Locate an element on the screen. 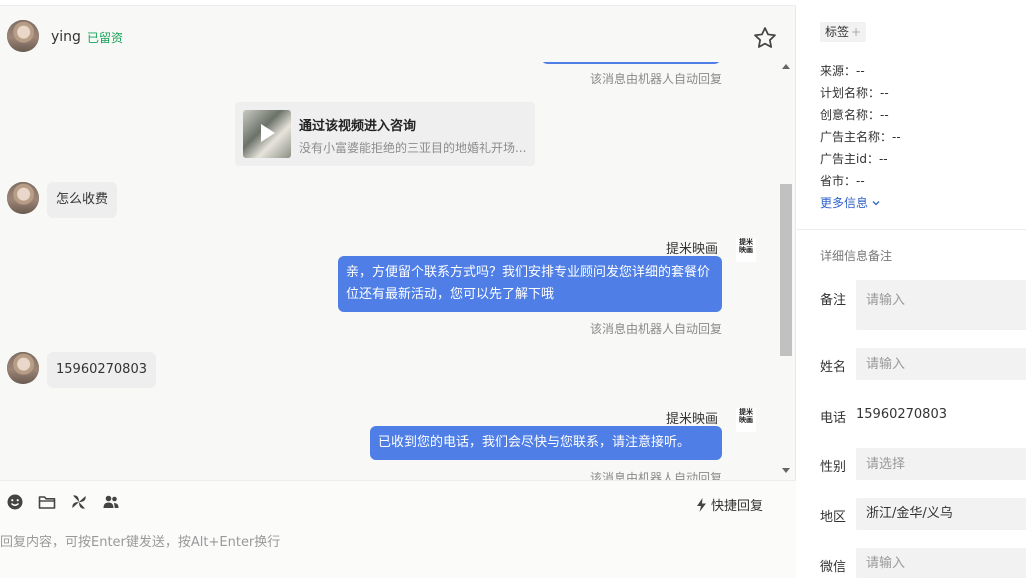 This screenshot has height=578, width=1026. video-card-title: 通过该视频进入咨询 is located at coordinates (358, 126).